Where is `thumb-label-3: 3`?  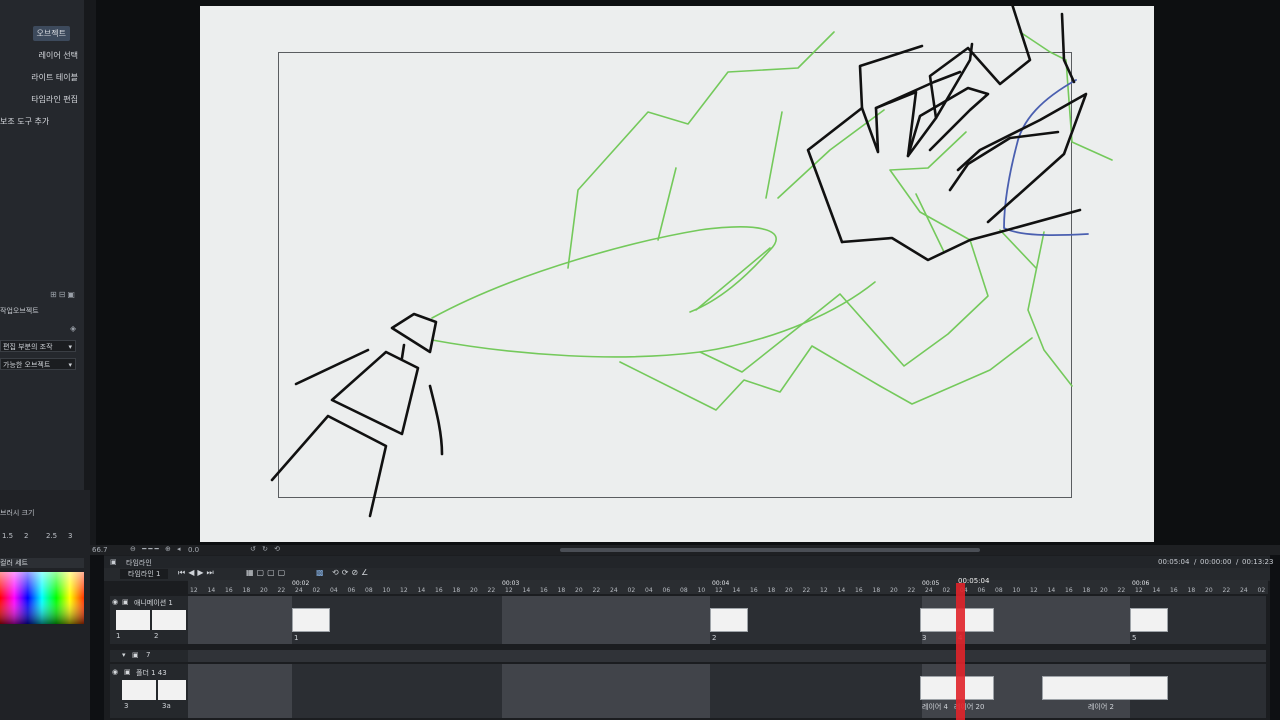 thumb-label-3: 3 is located at coordinates (126, 706).